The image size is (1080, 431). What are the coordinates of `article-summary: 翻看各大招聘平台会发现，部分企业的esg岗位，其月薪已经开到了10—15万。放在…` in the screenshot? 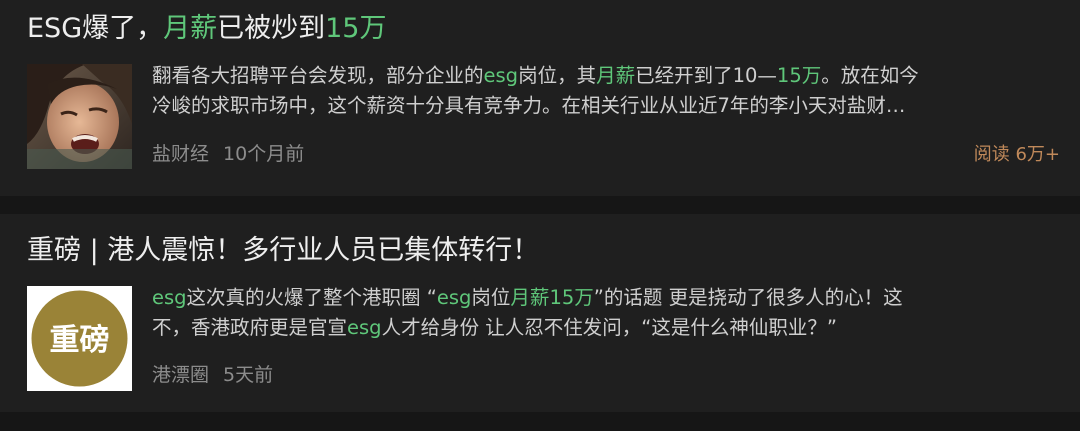 It's located at (604, 91).